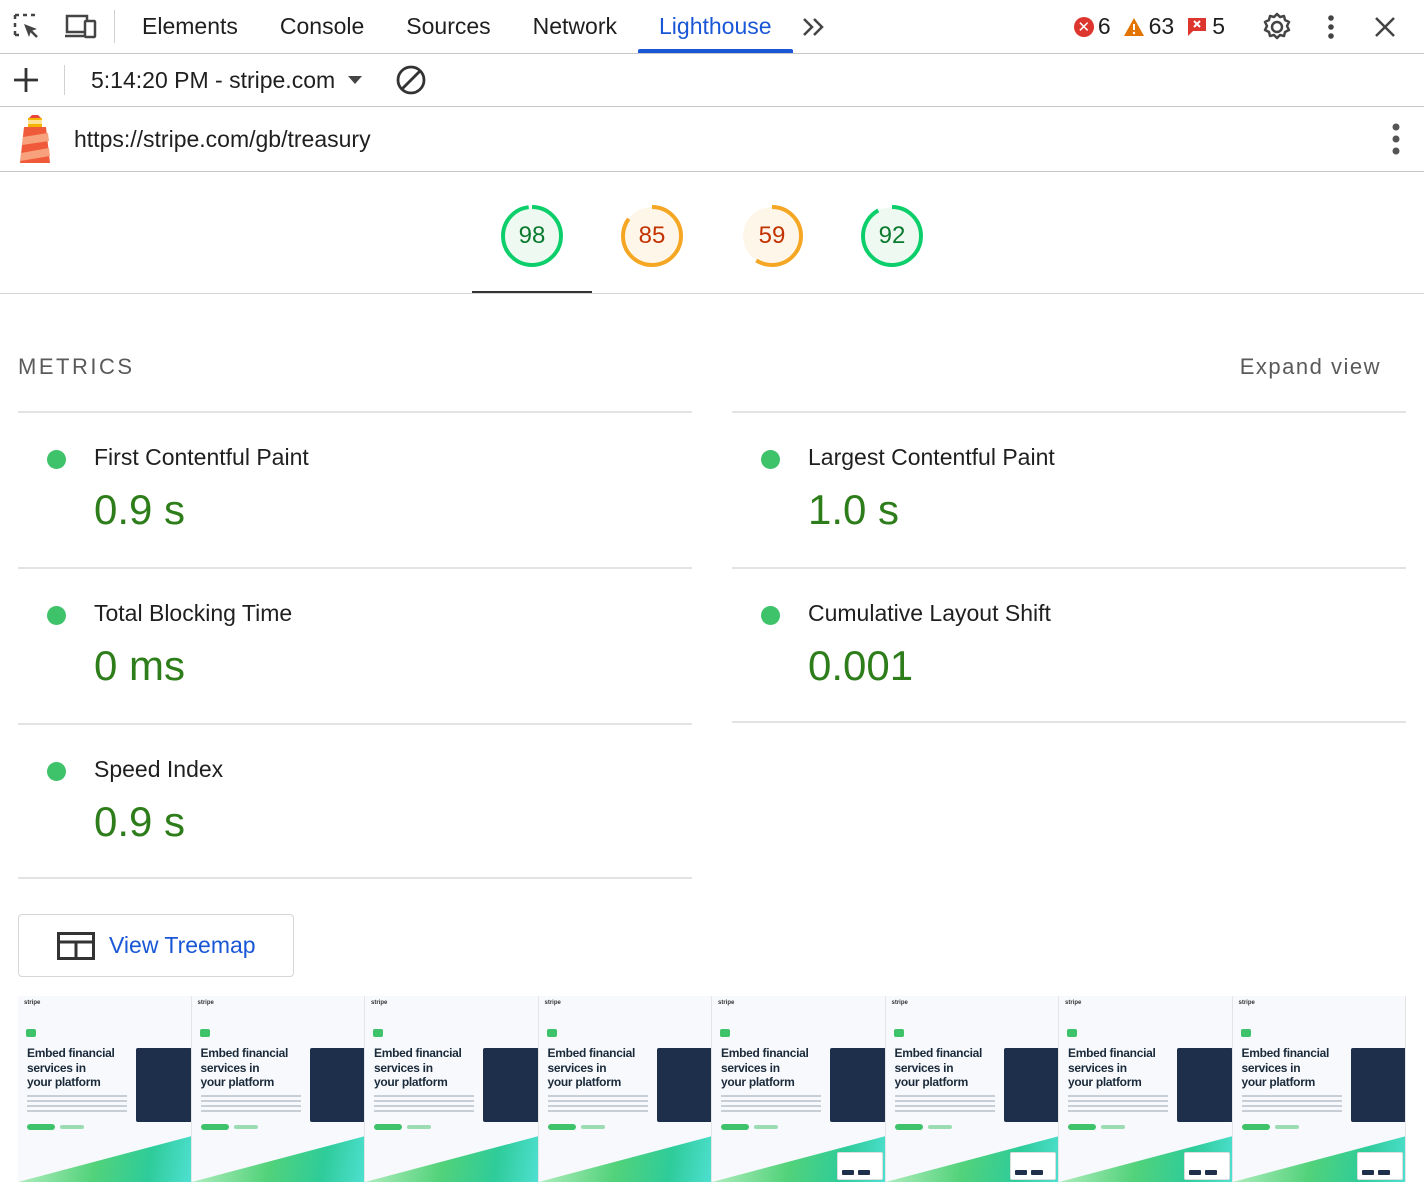  I want to click on error-icon: ✕, so click(1083, 26).